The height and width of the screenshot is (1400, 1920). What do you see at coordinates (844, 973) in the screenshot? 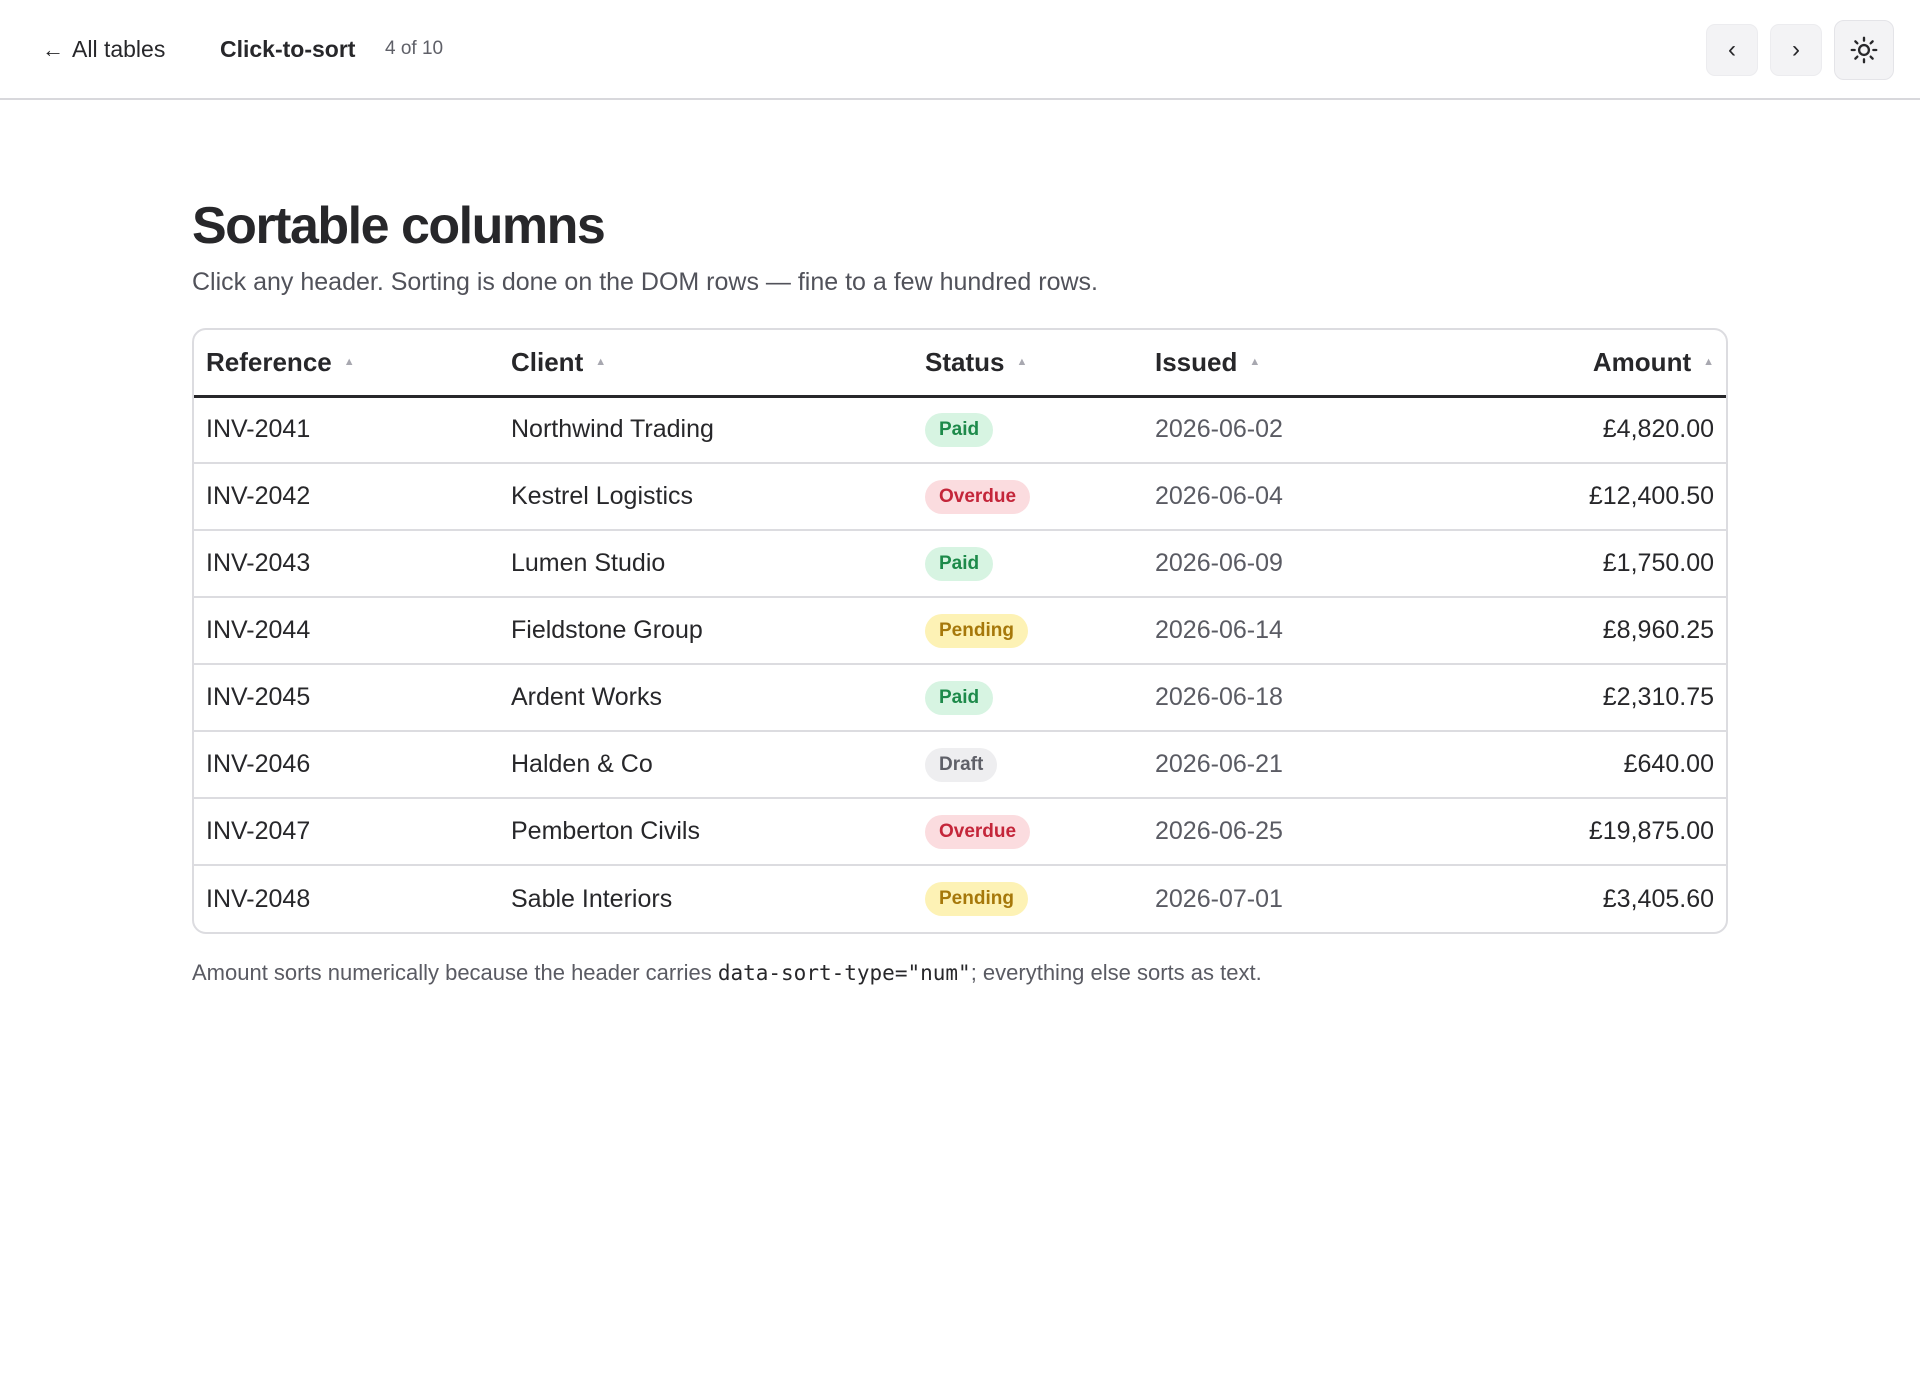
I see `footnote-code: data-sort-type="num"` at bounding box center [844, 973].